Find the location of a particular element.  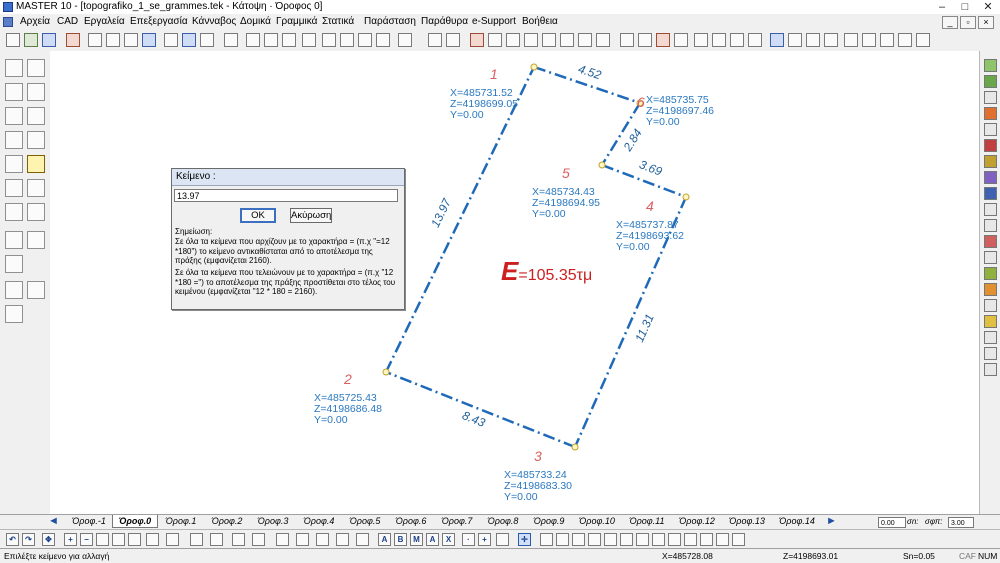

select-icon is located at coordinates (495, 40).